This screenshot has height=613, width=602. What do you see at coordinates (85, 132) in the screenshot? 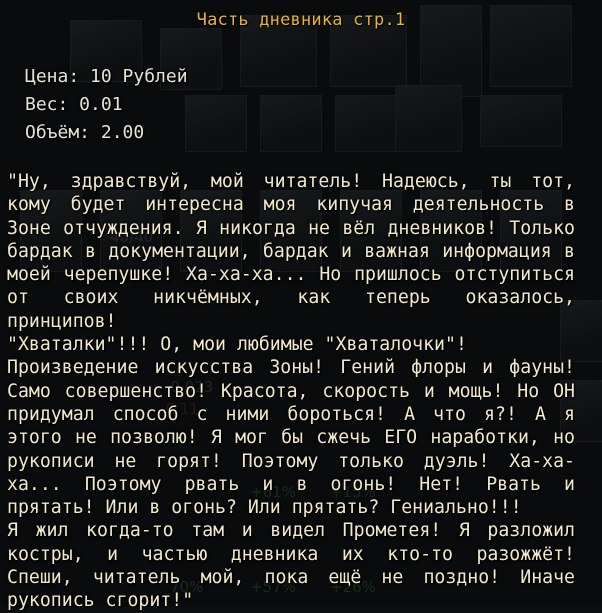
I see `item-volume: Объём: 2.00` at bounding box center [85, 132].